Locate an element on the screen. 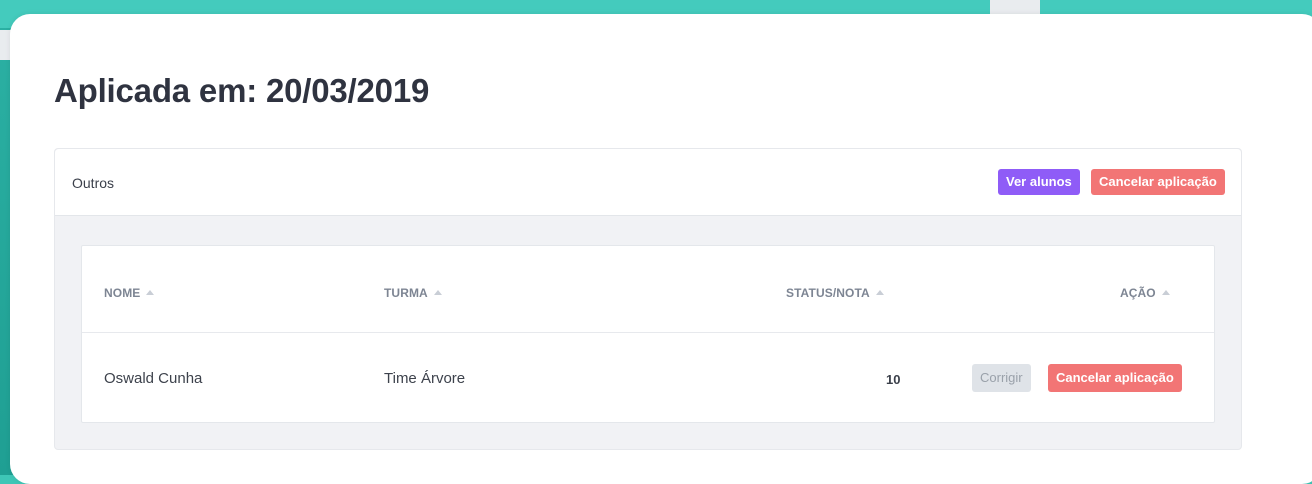  page-title: Aplicada em: 20/03/2019 is located at coordinates (242, 90).